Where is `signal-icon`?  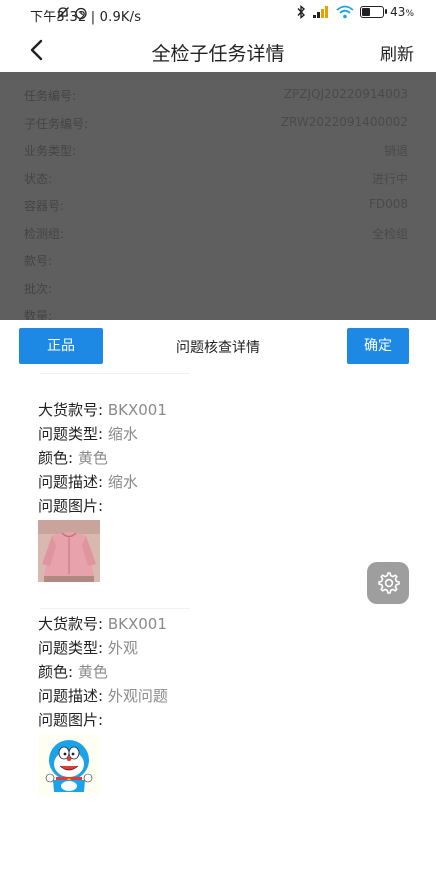
signal-icon is located at coordinates (321, 12).